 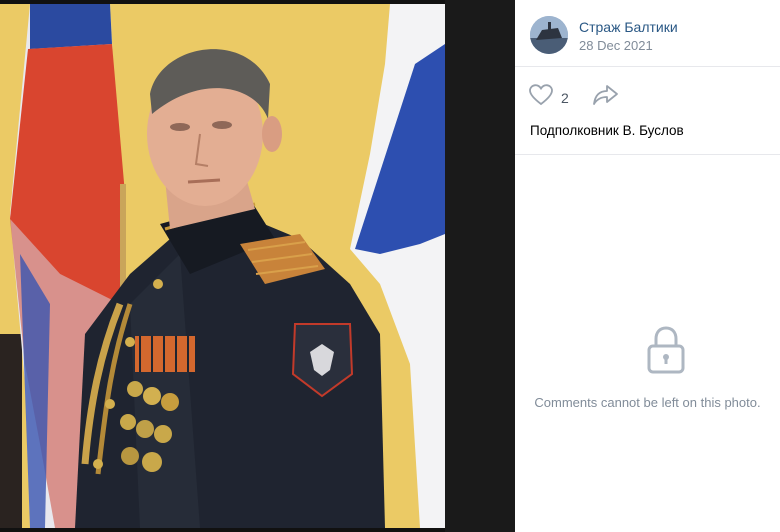 What do you see at coordinates (647, 154) in the screenshot?
I see `divider` at bounding box center [647, 154].